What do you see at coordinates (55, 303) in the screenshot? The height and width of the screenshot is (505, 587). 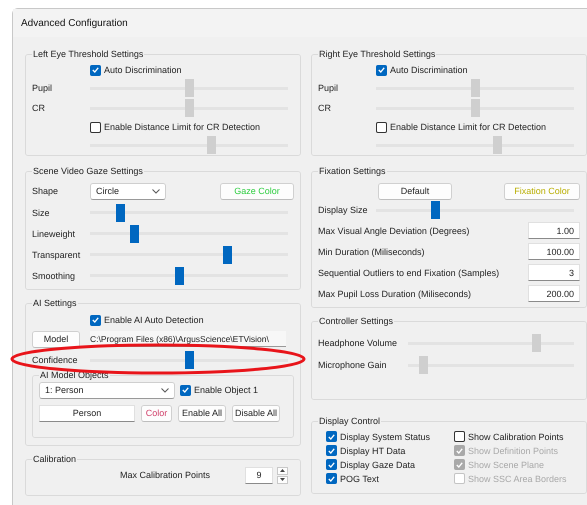 I see `group-title: AI Settings` at bounding box center [55, 303].